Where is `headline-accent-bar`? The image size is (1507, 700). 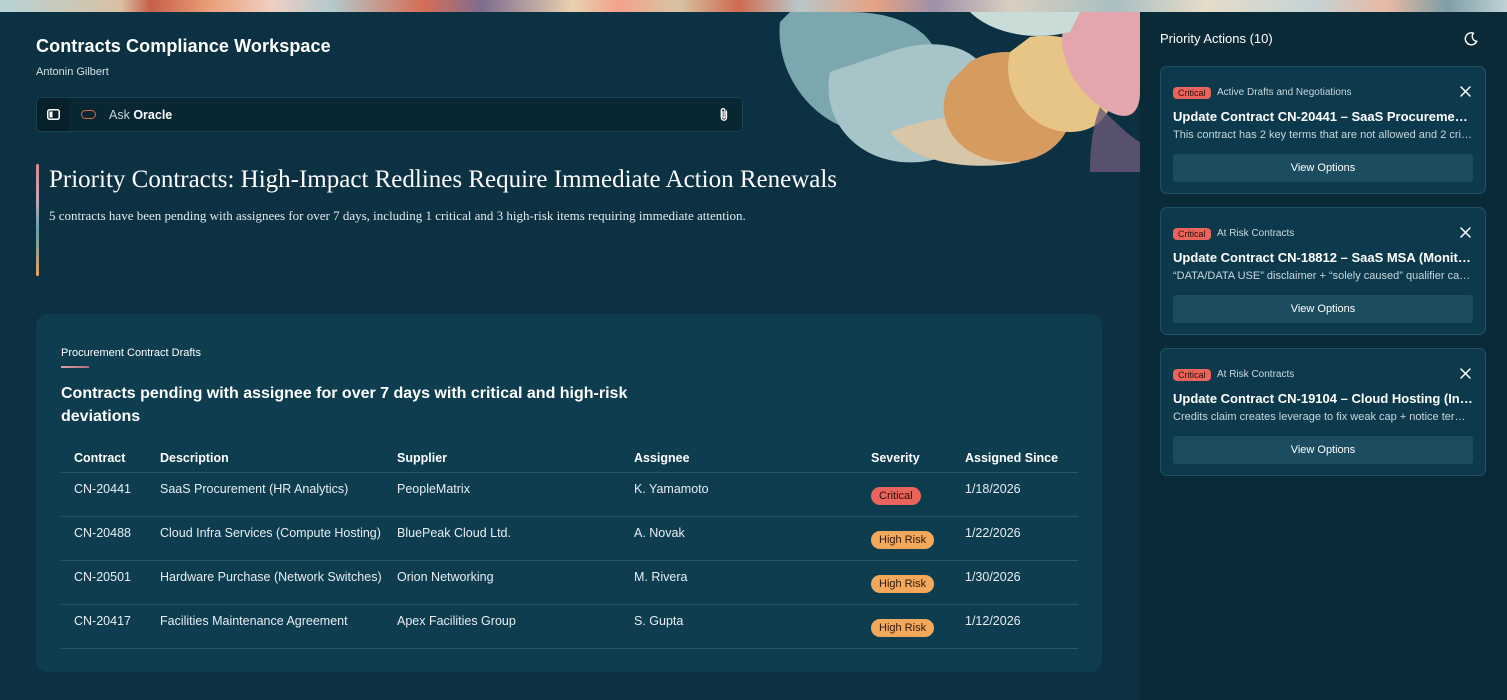 headline-accent-bar is located at coordinates (37, 220).